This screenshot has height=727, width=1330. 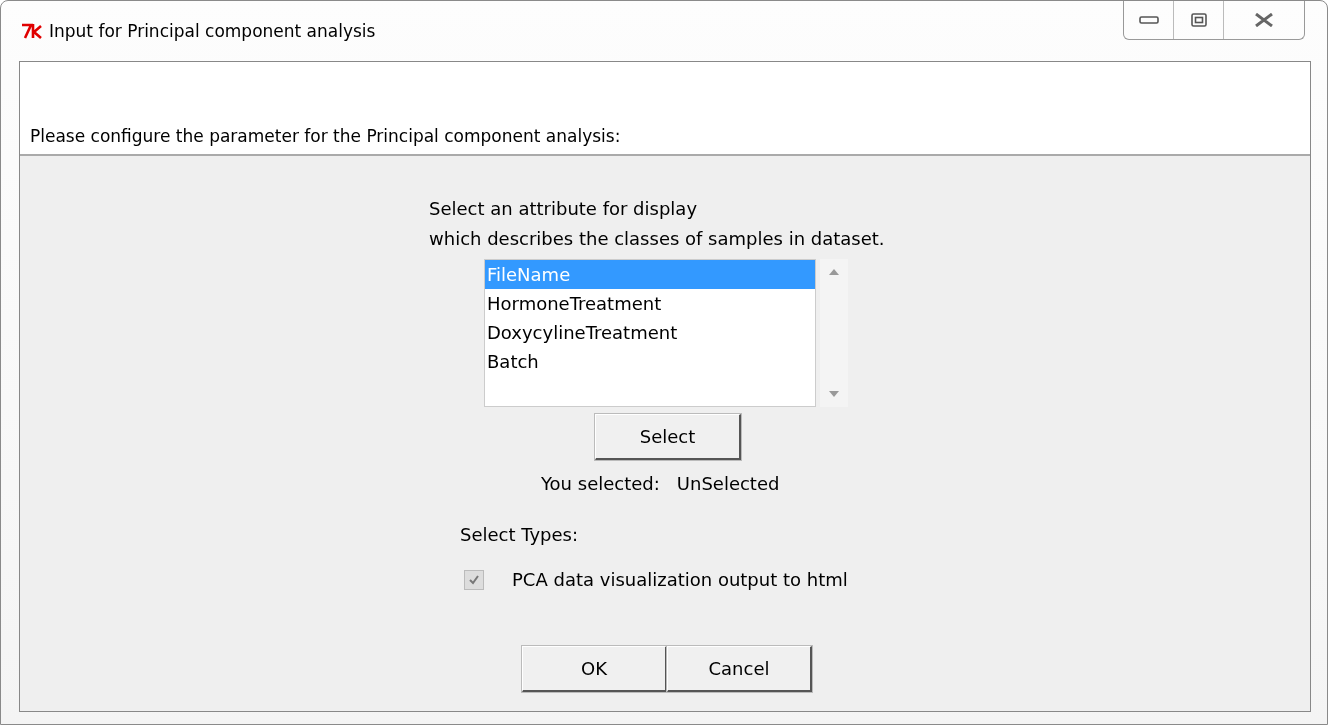 I want to click on types-label: Select Types:, so click(x=520, y=534).